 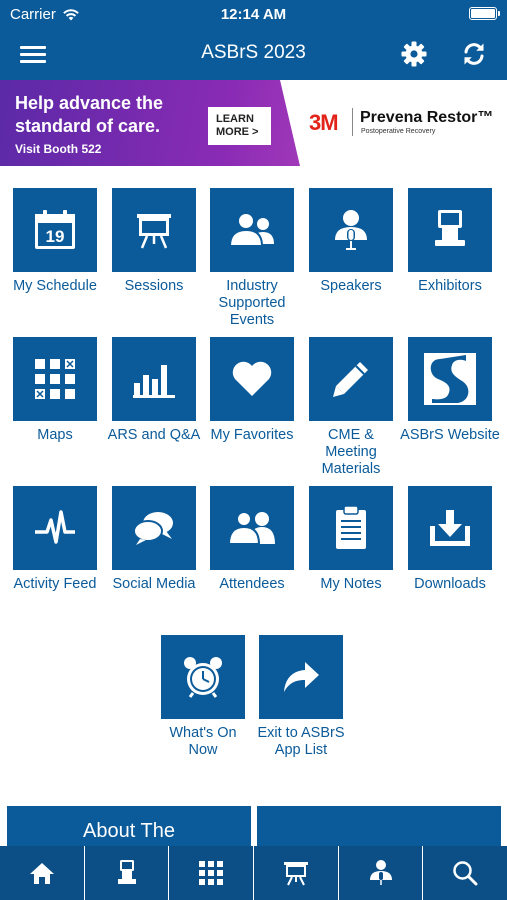 I want to click on tile-my-notes: My Notes, so click(x=351, y=539).